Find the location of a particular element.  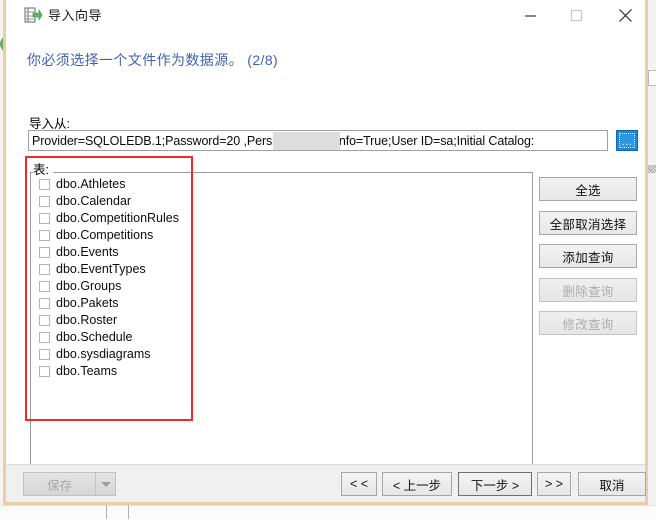

save-split-button: 保存 is located at coordinates (69, 484).